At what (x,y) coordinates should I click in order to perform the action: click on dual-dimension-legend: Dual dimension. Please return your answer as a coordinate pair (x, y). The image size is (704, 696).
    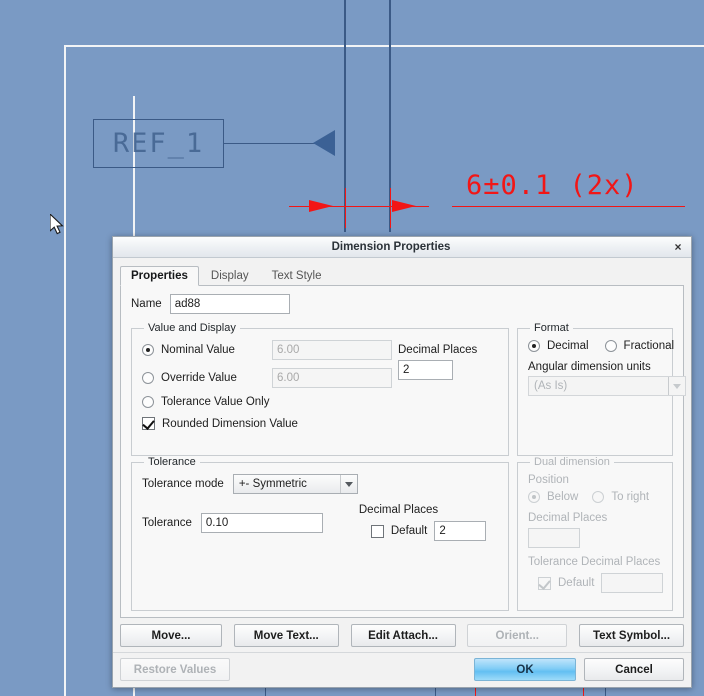
    Looking at the image, I should click on (572, 462).